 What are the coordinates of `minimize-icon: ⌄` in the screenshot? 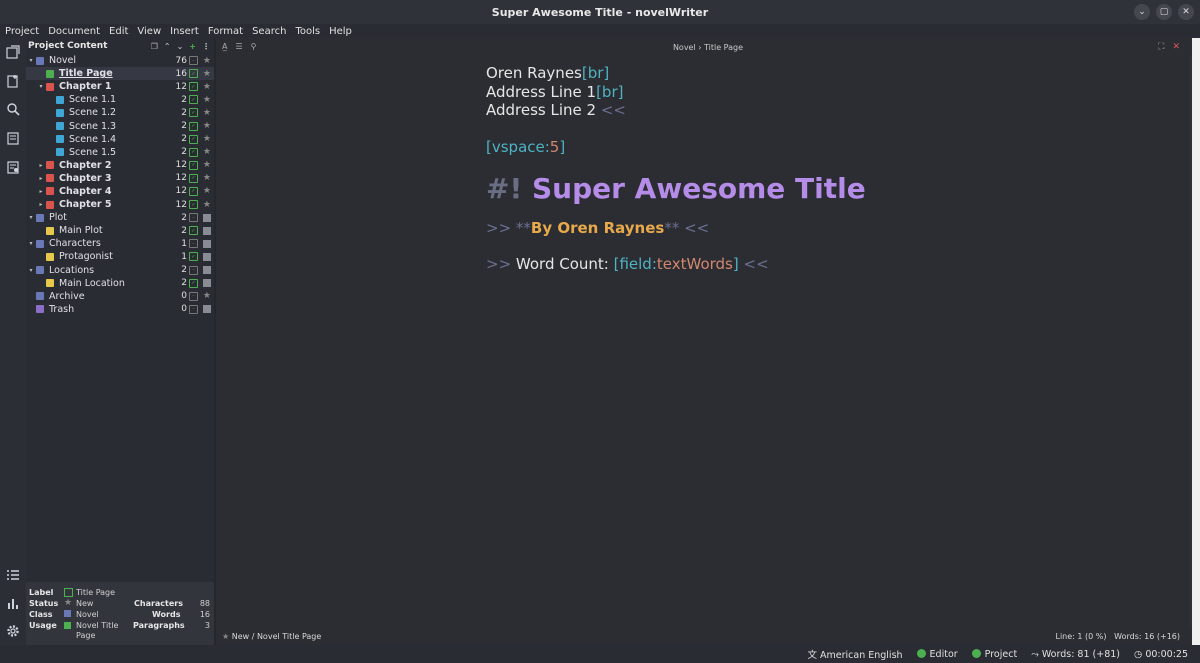 It's located at (1142, 12).